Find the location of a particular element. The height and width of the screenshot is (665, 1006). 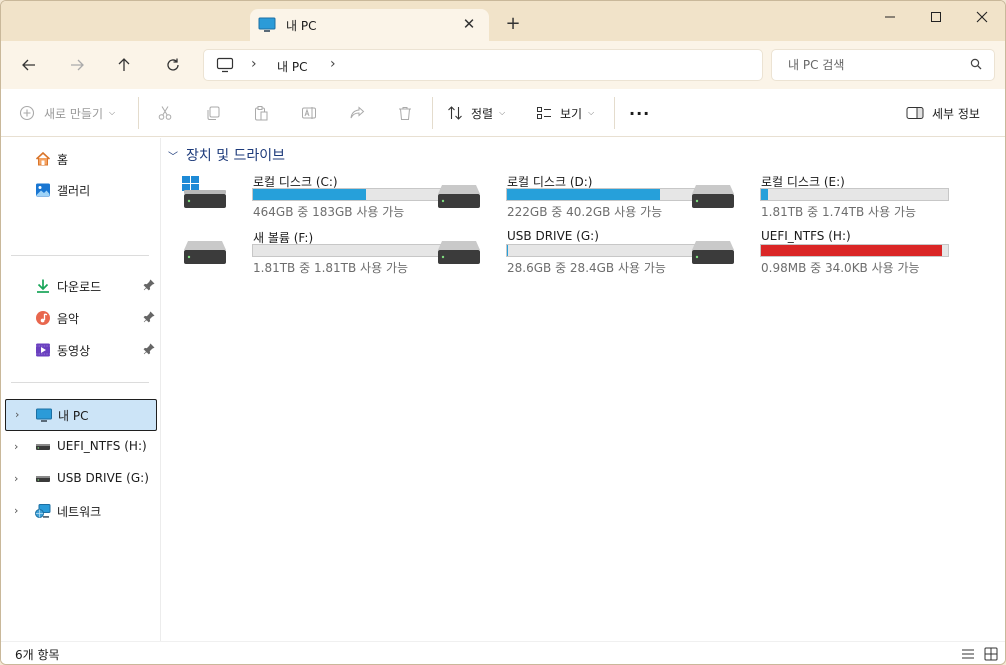

details-pane-button: 세부 정보 is located at coordinates (943, 113).